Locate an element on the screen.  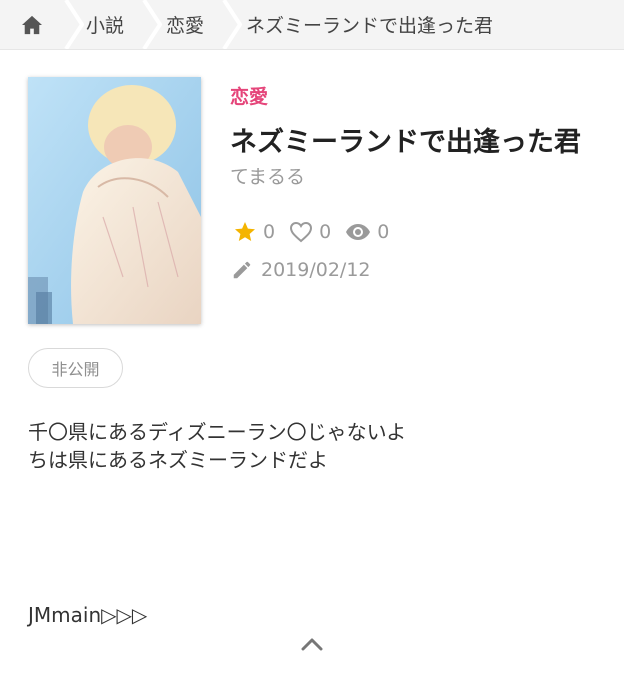
chevron-up-icon is located at coordinates (312, 644).